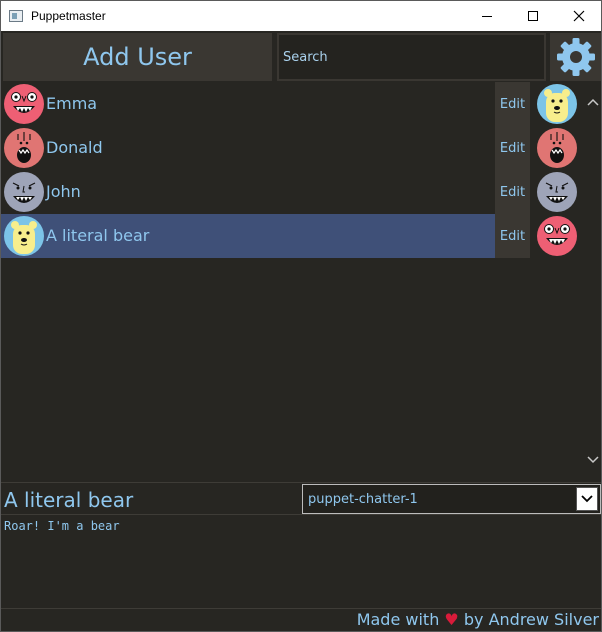 Image resolution: width=602 pixels, height=632 pixels. I want to click on maximize-icon, so click(533, 16).